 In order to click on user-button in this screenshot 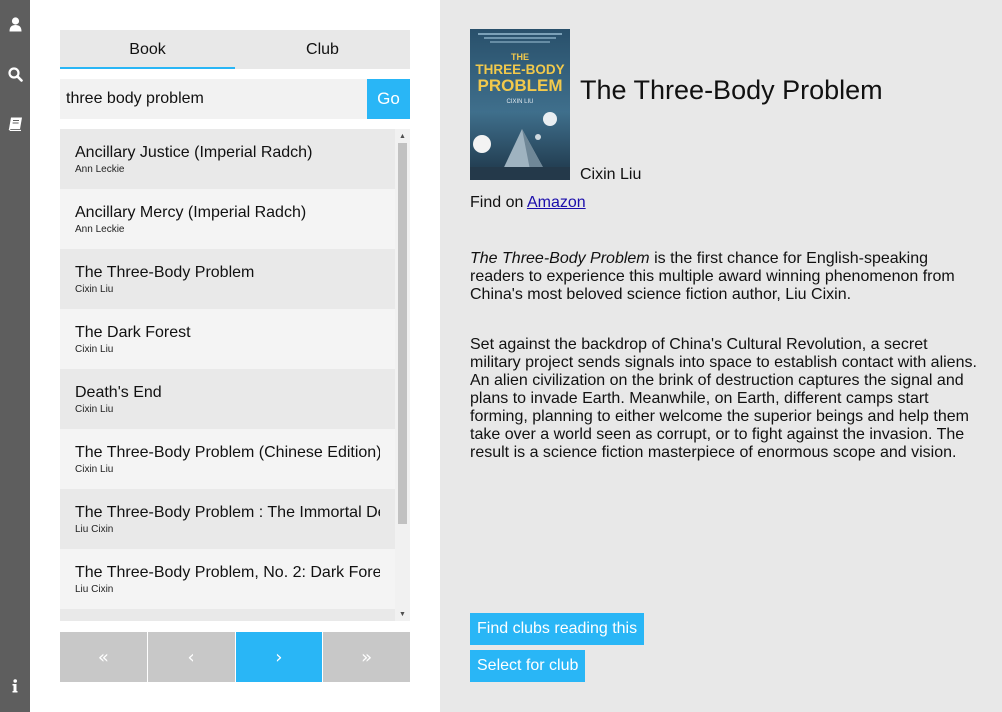, I will do `click(15, 24)`.